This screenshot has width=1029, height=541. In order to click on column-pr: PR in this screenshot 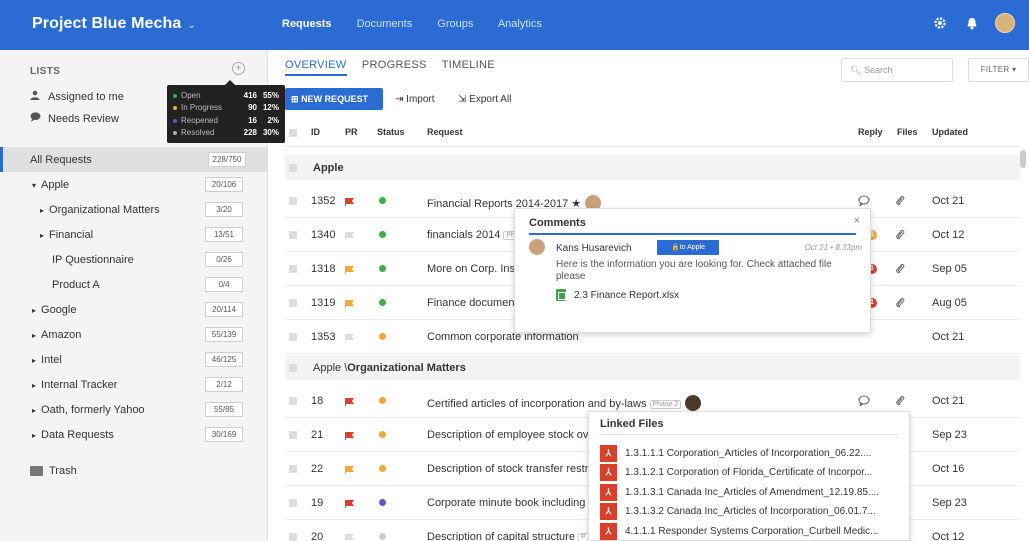, I will do `click(351, 132)`.